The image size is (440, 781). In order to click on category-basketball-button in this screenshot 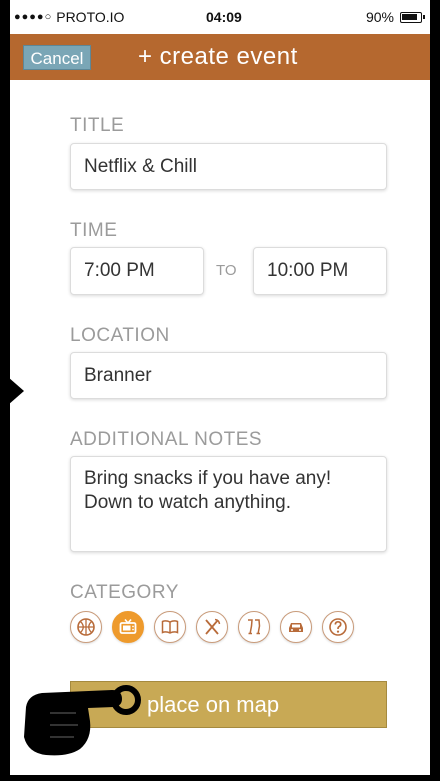, I will do `click(86, 627)`.